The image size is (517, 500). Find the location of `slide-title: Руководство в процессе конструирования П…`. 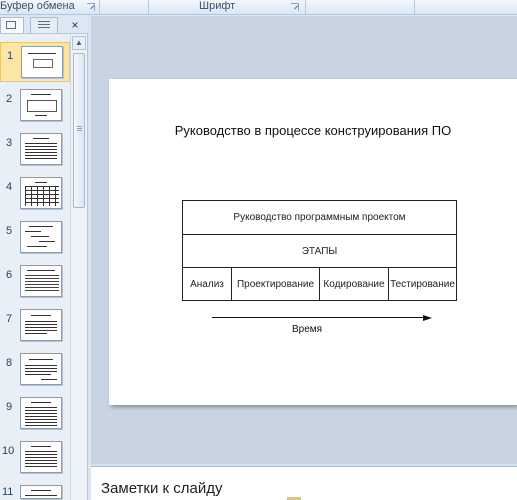

slide-title: Руководство в процессе конструирования П… is located at coordinates (313, 130).